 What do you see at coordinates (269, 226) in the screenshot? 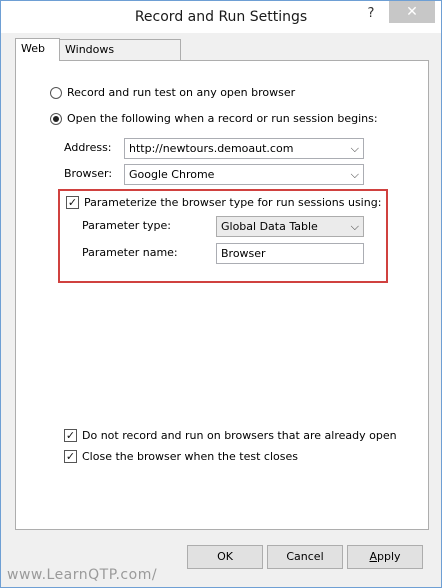
I see `param-type-value: Global Data Table` at bounding box center [269, 226].